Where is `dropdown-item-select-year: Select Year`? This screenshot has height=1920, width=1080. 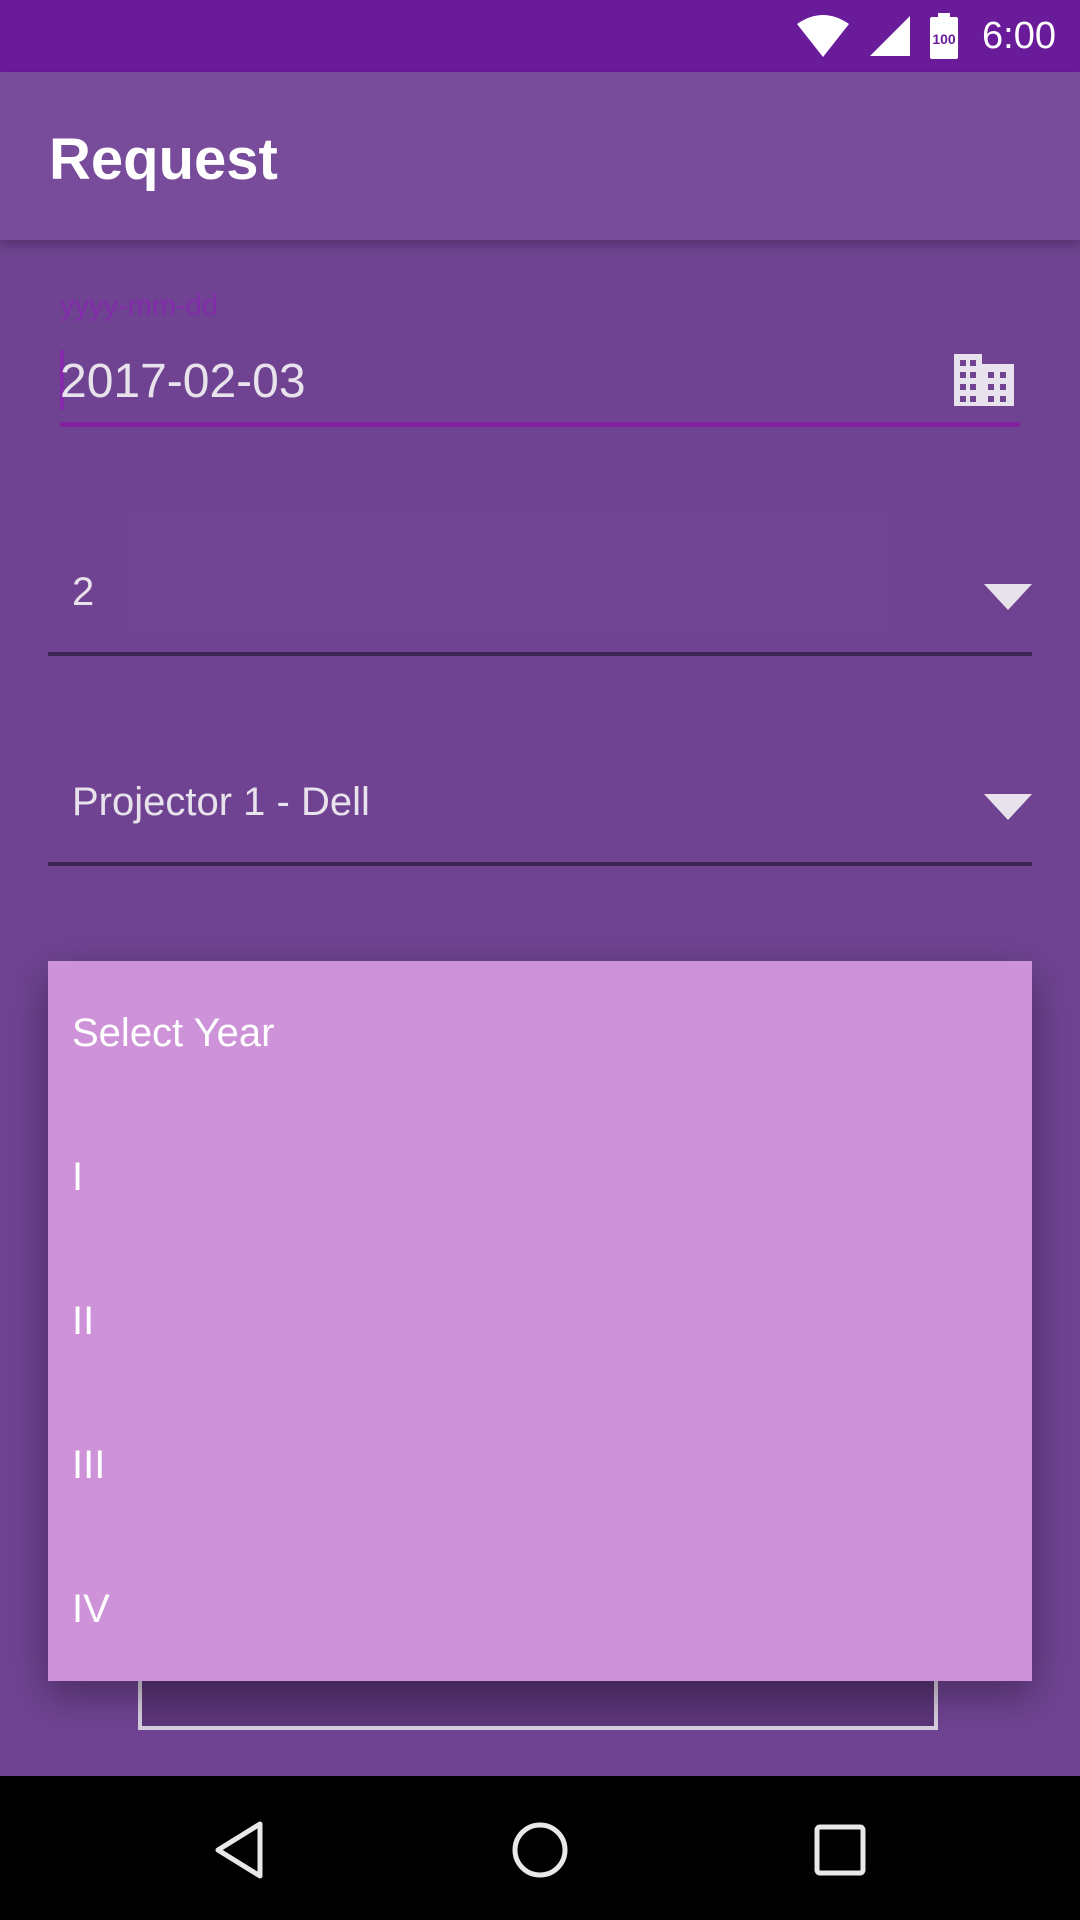
dropdown-item-select-year: Select Year is located at coordinates (540, 1033).